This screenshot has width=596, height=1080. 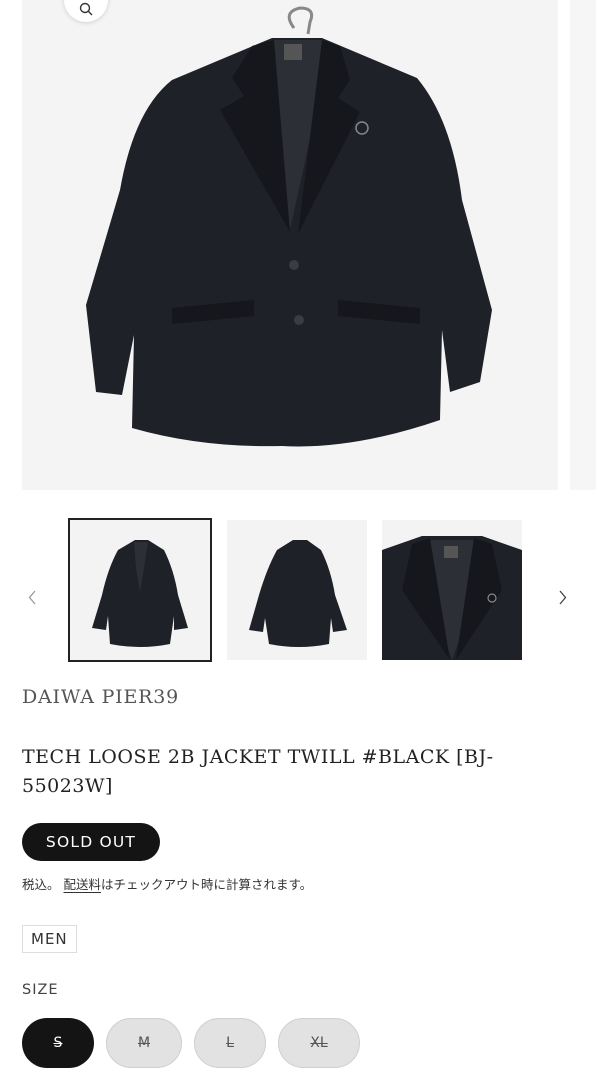 I want to click on tax-shipping-note: 税込。 配送料はチェックアウト時に計算されます。, so click(x=167, y=883).